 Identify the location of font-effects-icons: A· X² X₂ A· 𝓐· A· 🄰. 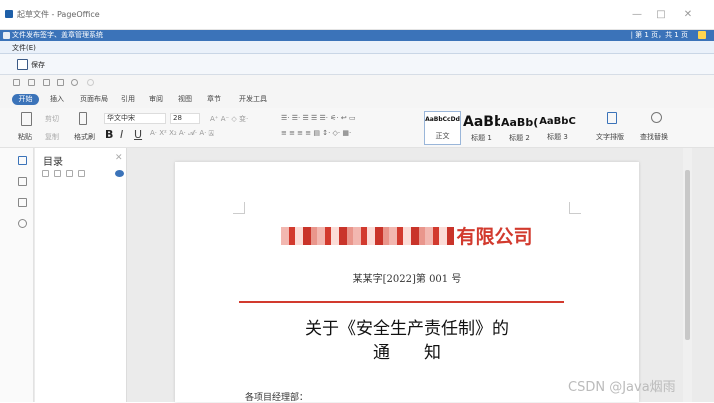
(182, 133).